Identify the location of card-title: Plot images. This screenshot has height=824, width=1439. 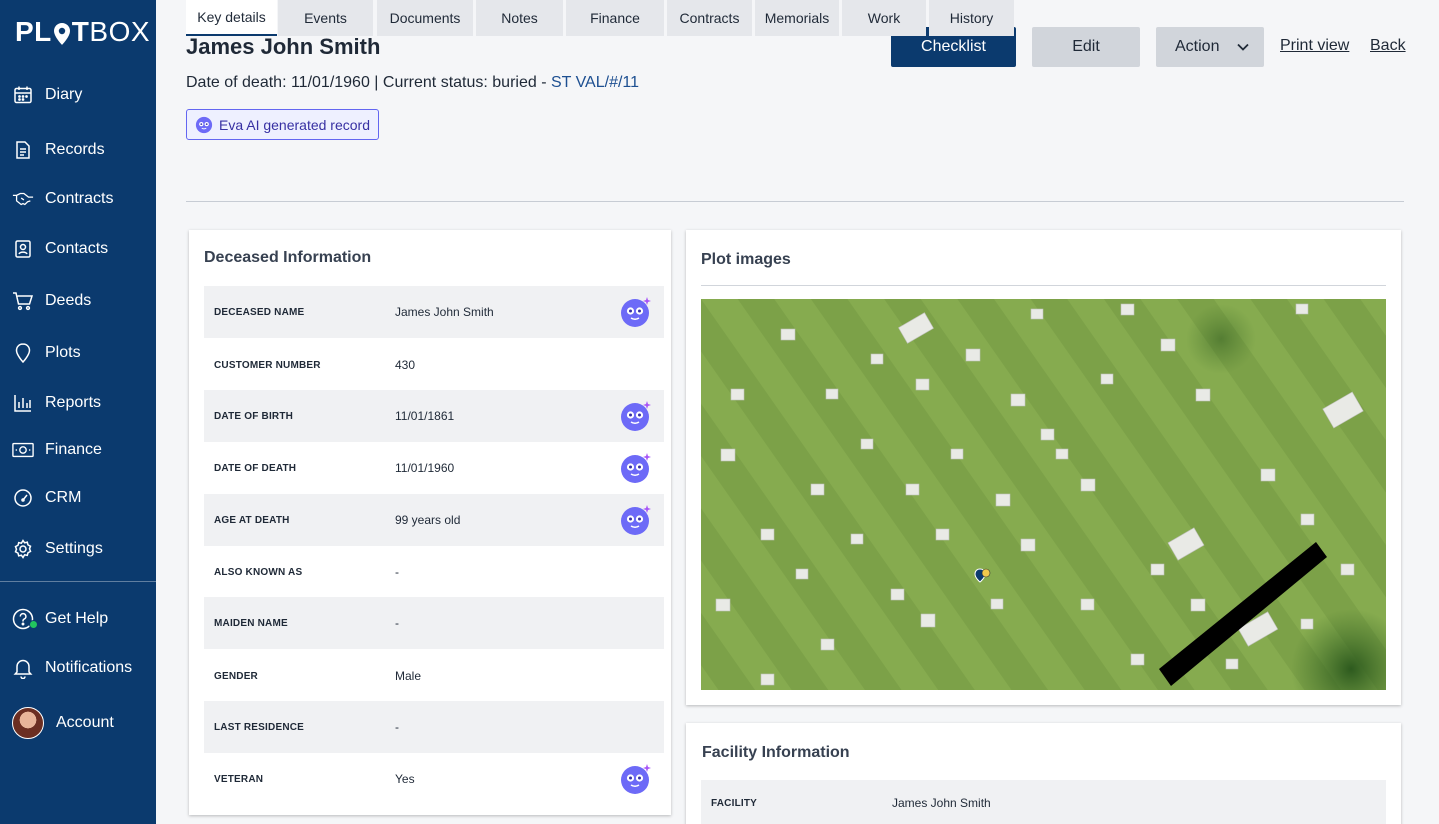
(746, 259).